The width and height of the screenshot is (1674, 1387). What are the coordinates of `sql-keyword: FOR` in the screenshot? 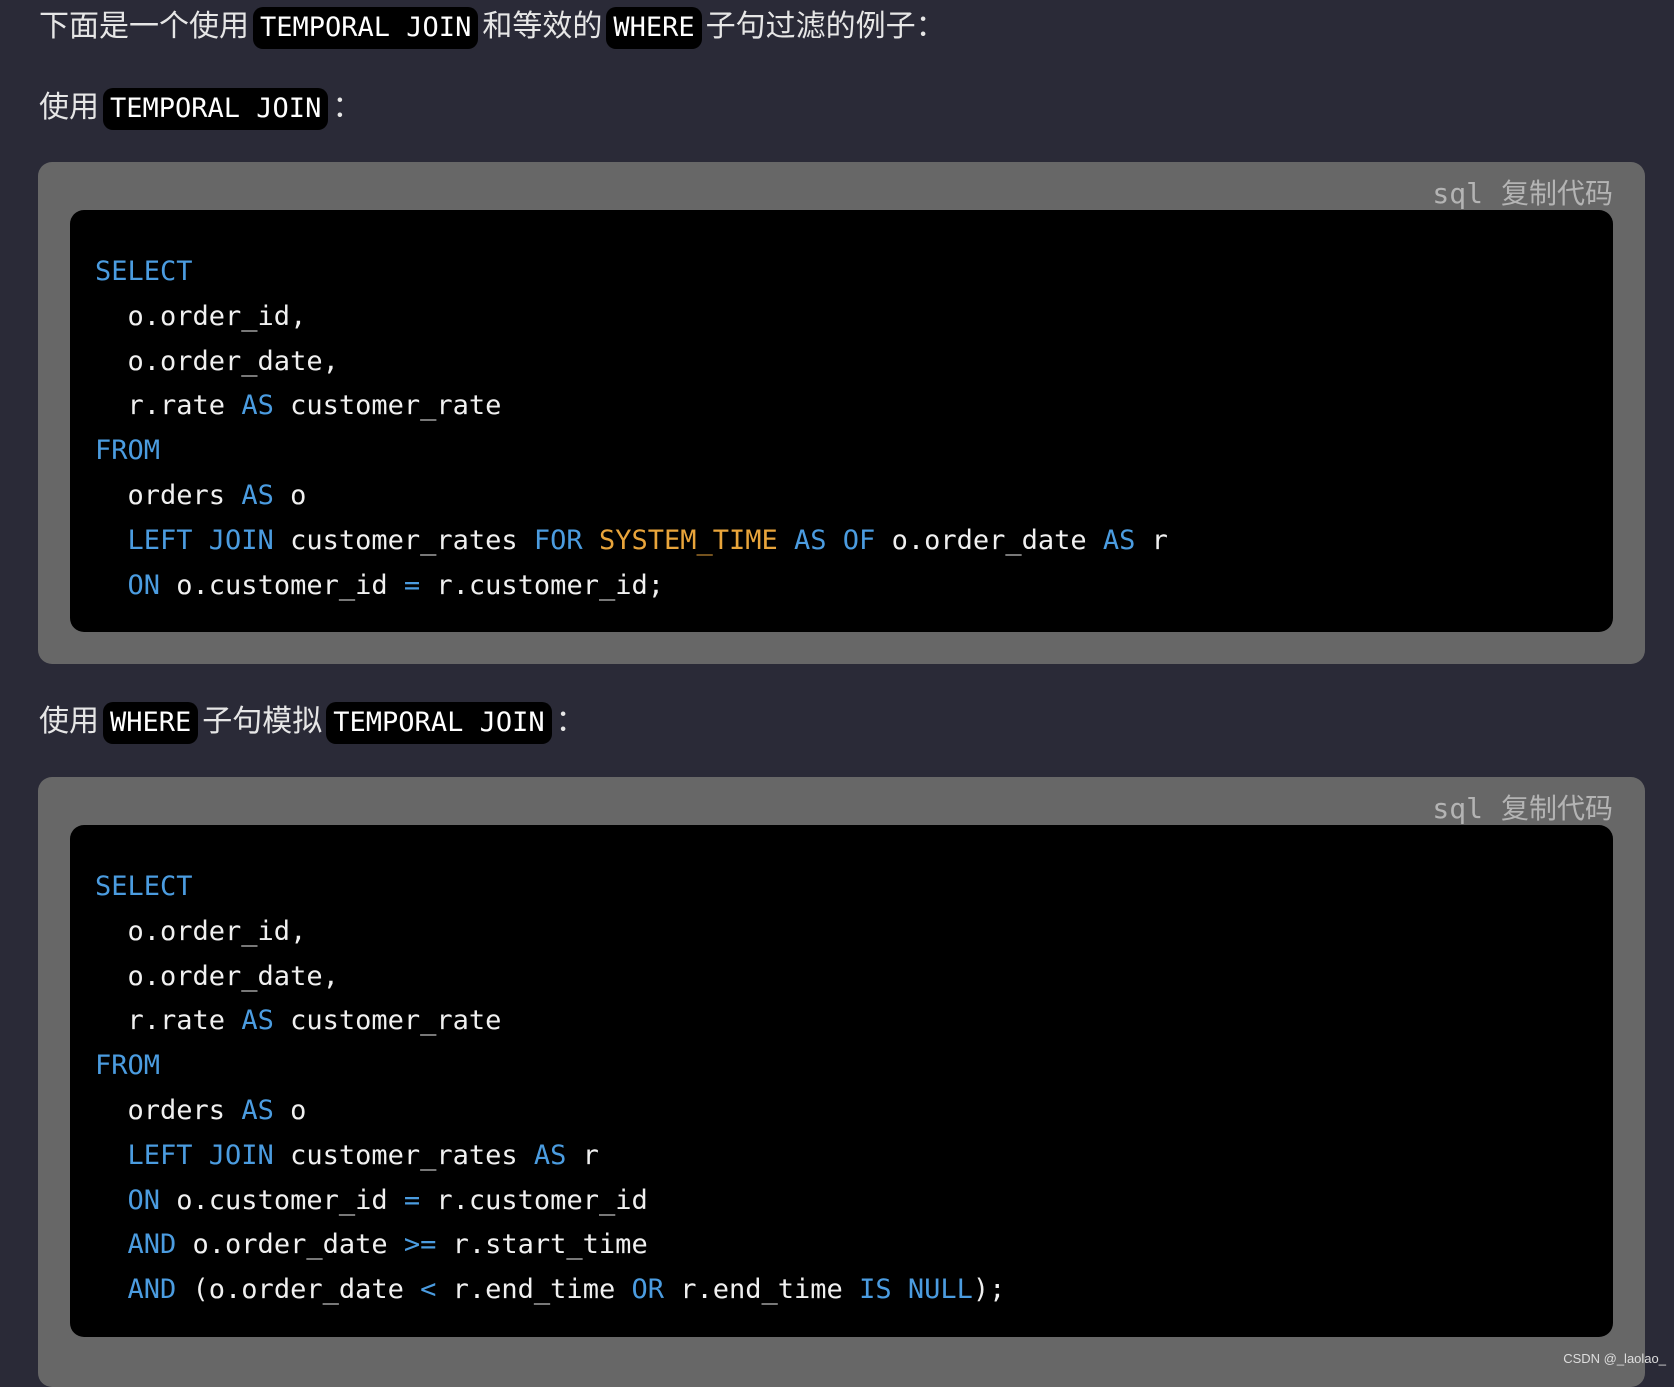 It's located at (558, 540).